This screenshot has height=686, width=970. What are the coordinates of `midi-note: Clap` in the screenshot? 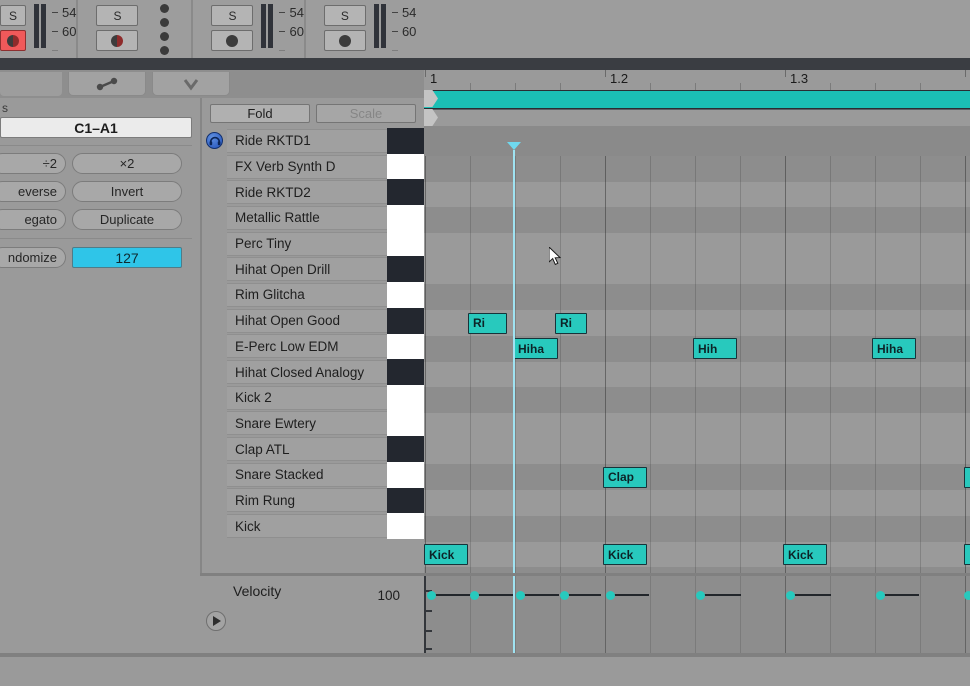 It's located at (625, 477).